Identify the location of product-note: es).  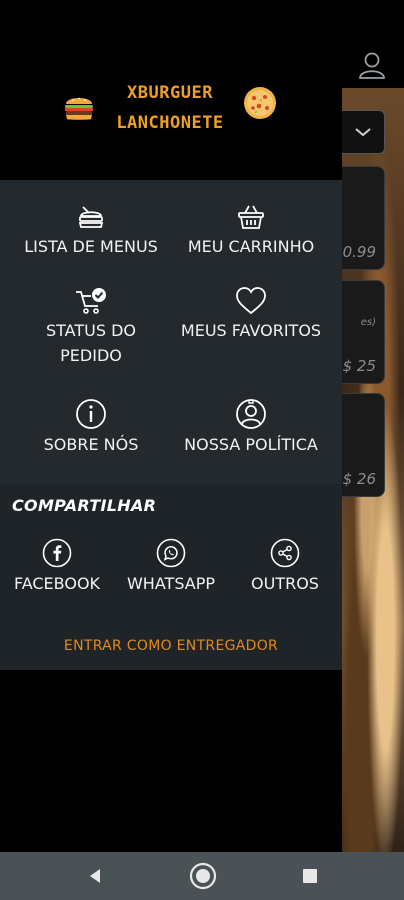
(368, 322).